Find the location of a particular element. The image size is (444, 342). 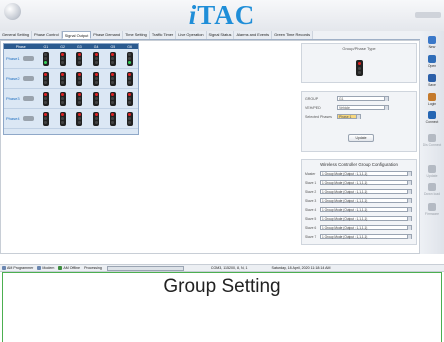

selected-phases-select: Phase 1 is located at coordinates (349, 116).